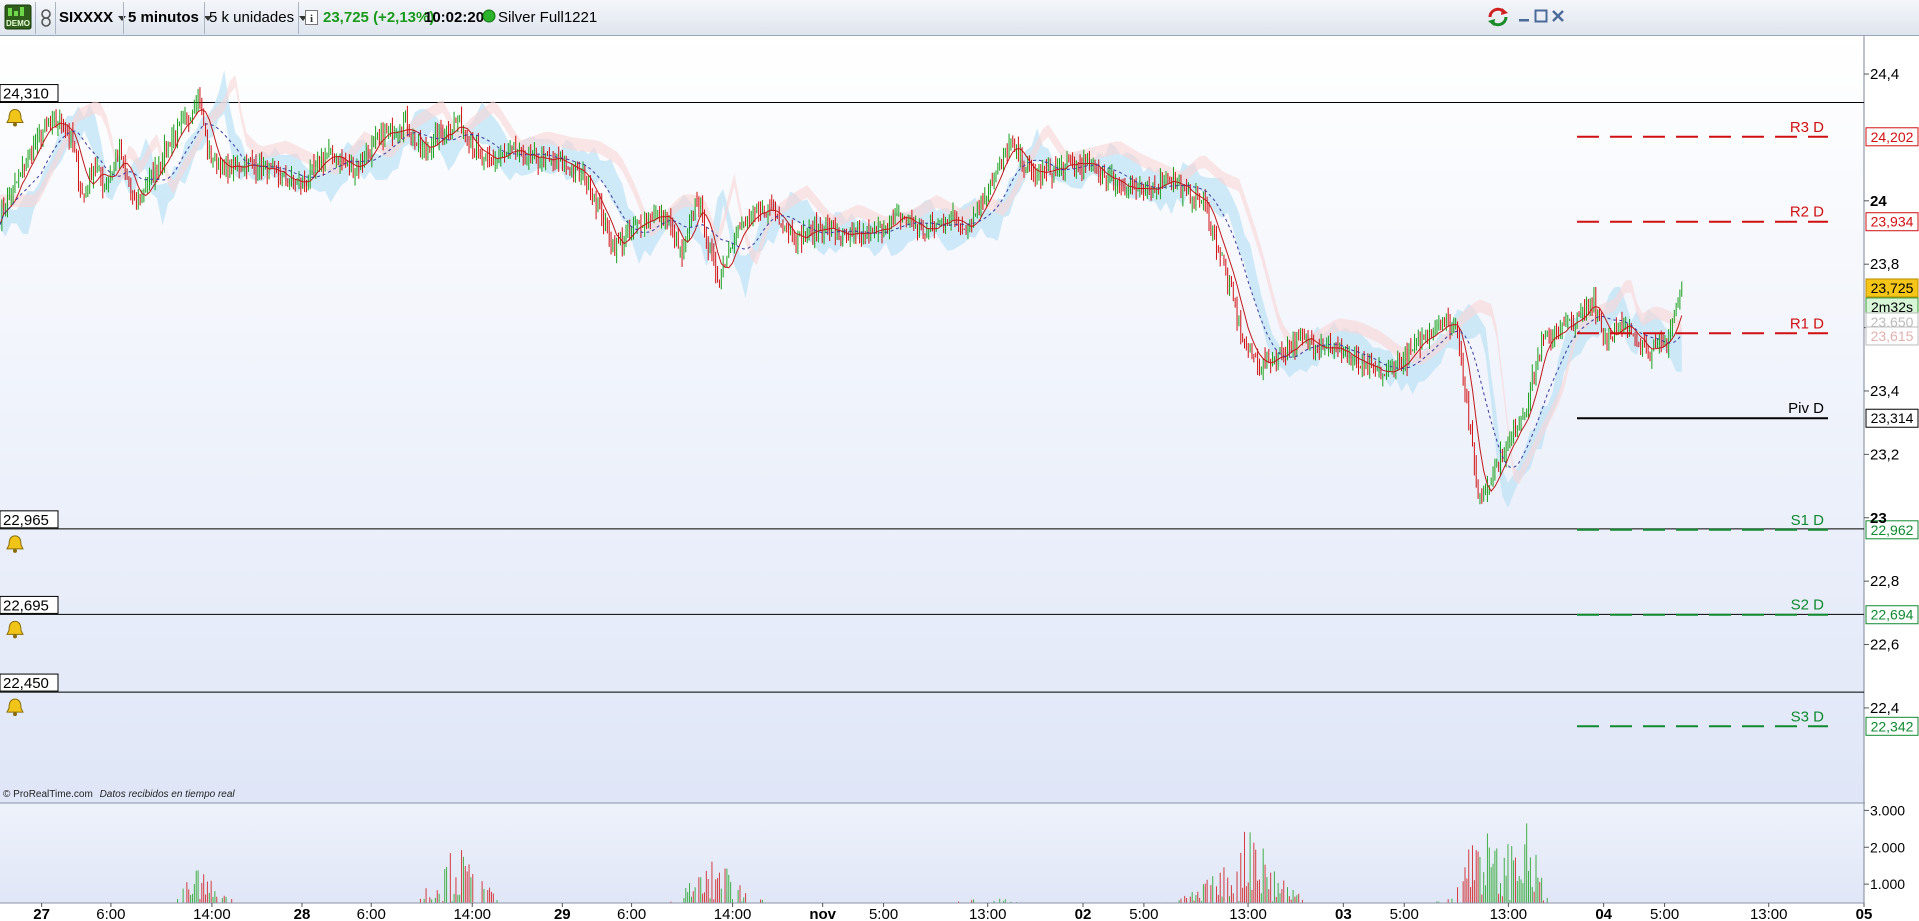 Image resolution: width=1919 pixels, height=921 pixels. Describe the element at coordinates (822, 913) in the screenshot. I see `time-tick-label: nov` at that location.